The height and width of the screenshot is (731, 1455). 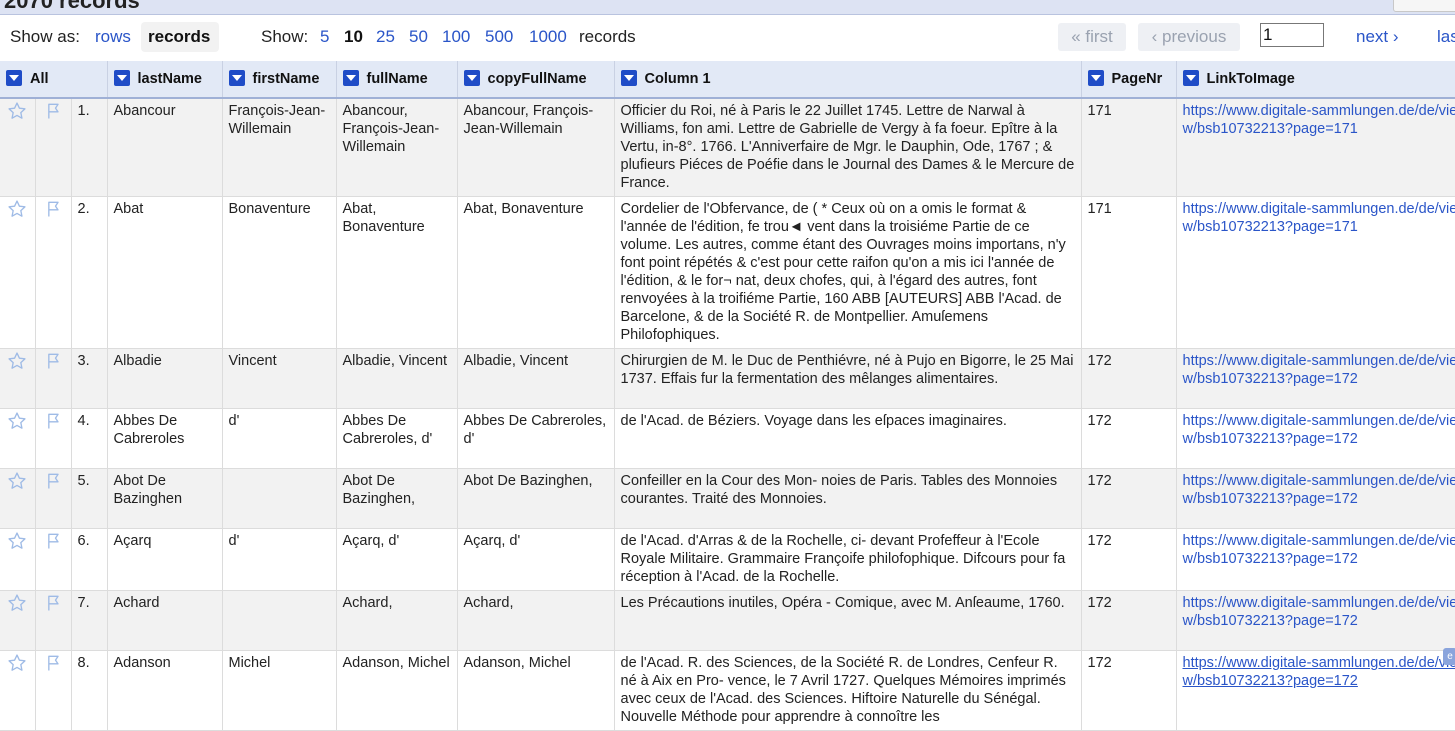 I want to click on cell-copyfullname: Albadie, Vincent, so click(x=535, y=379).